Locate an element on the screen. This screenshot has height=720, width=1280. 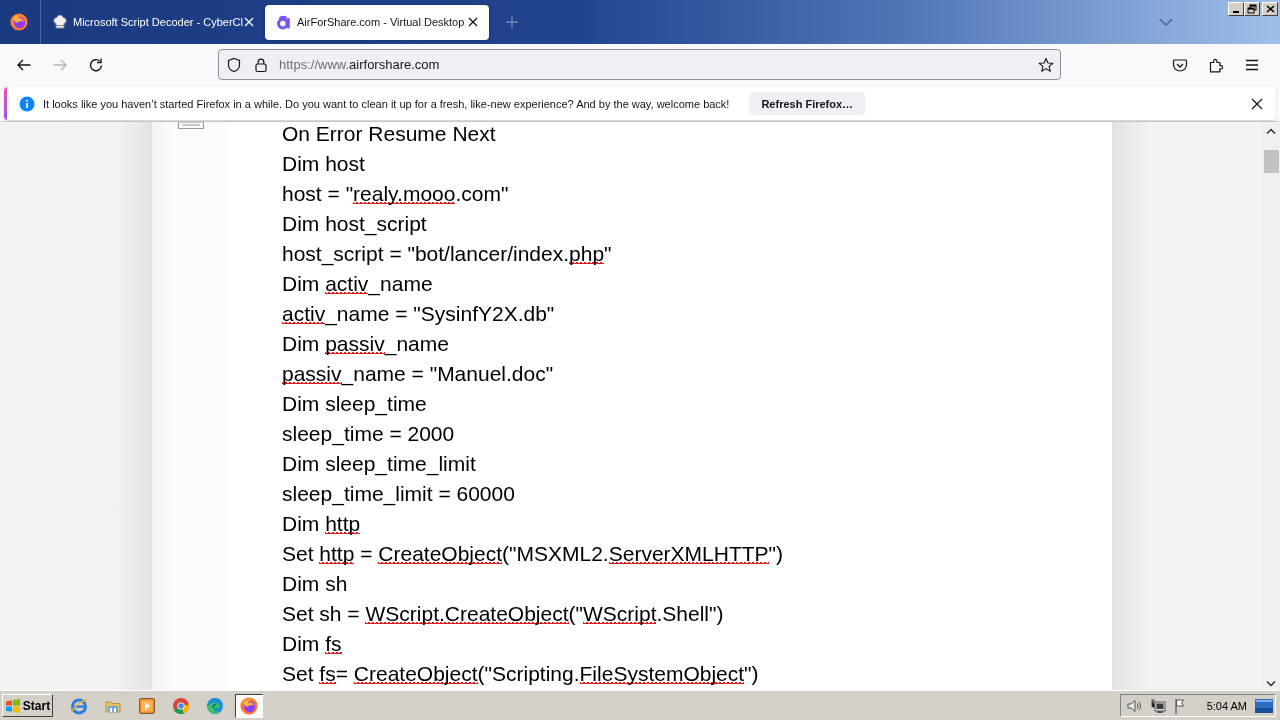
chef-hat-icon is located at coordinates (60, 22).